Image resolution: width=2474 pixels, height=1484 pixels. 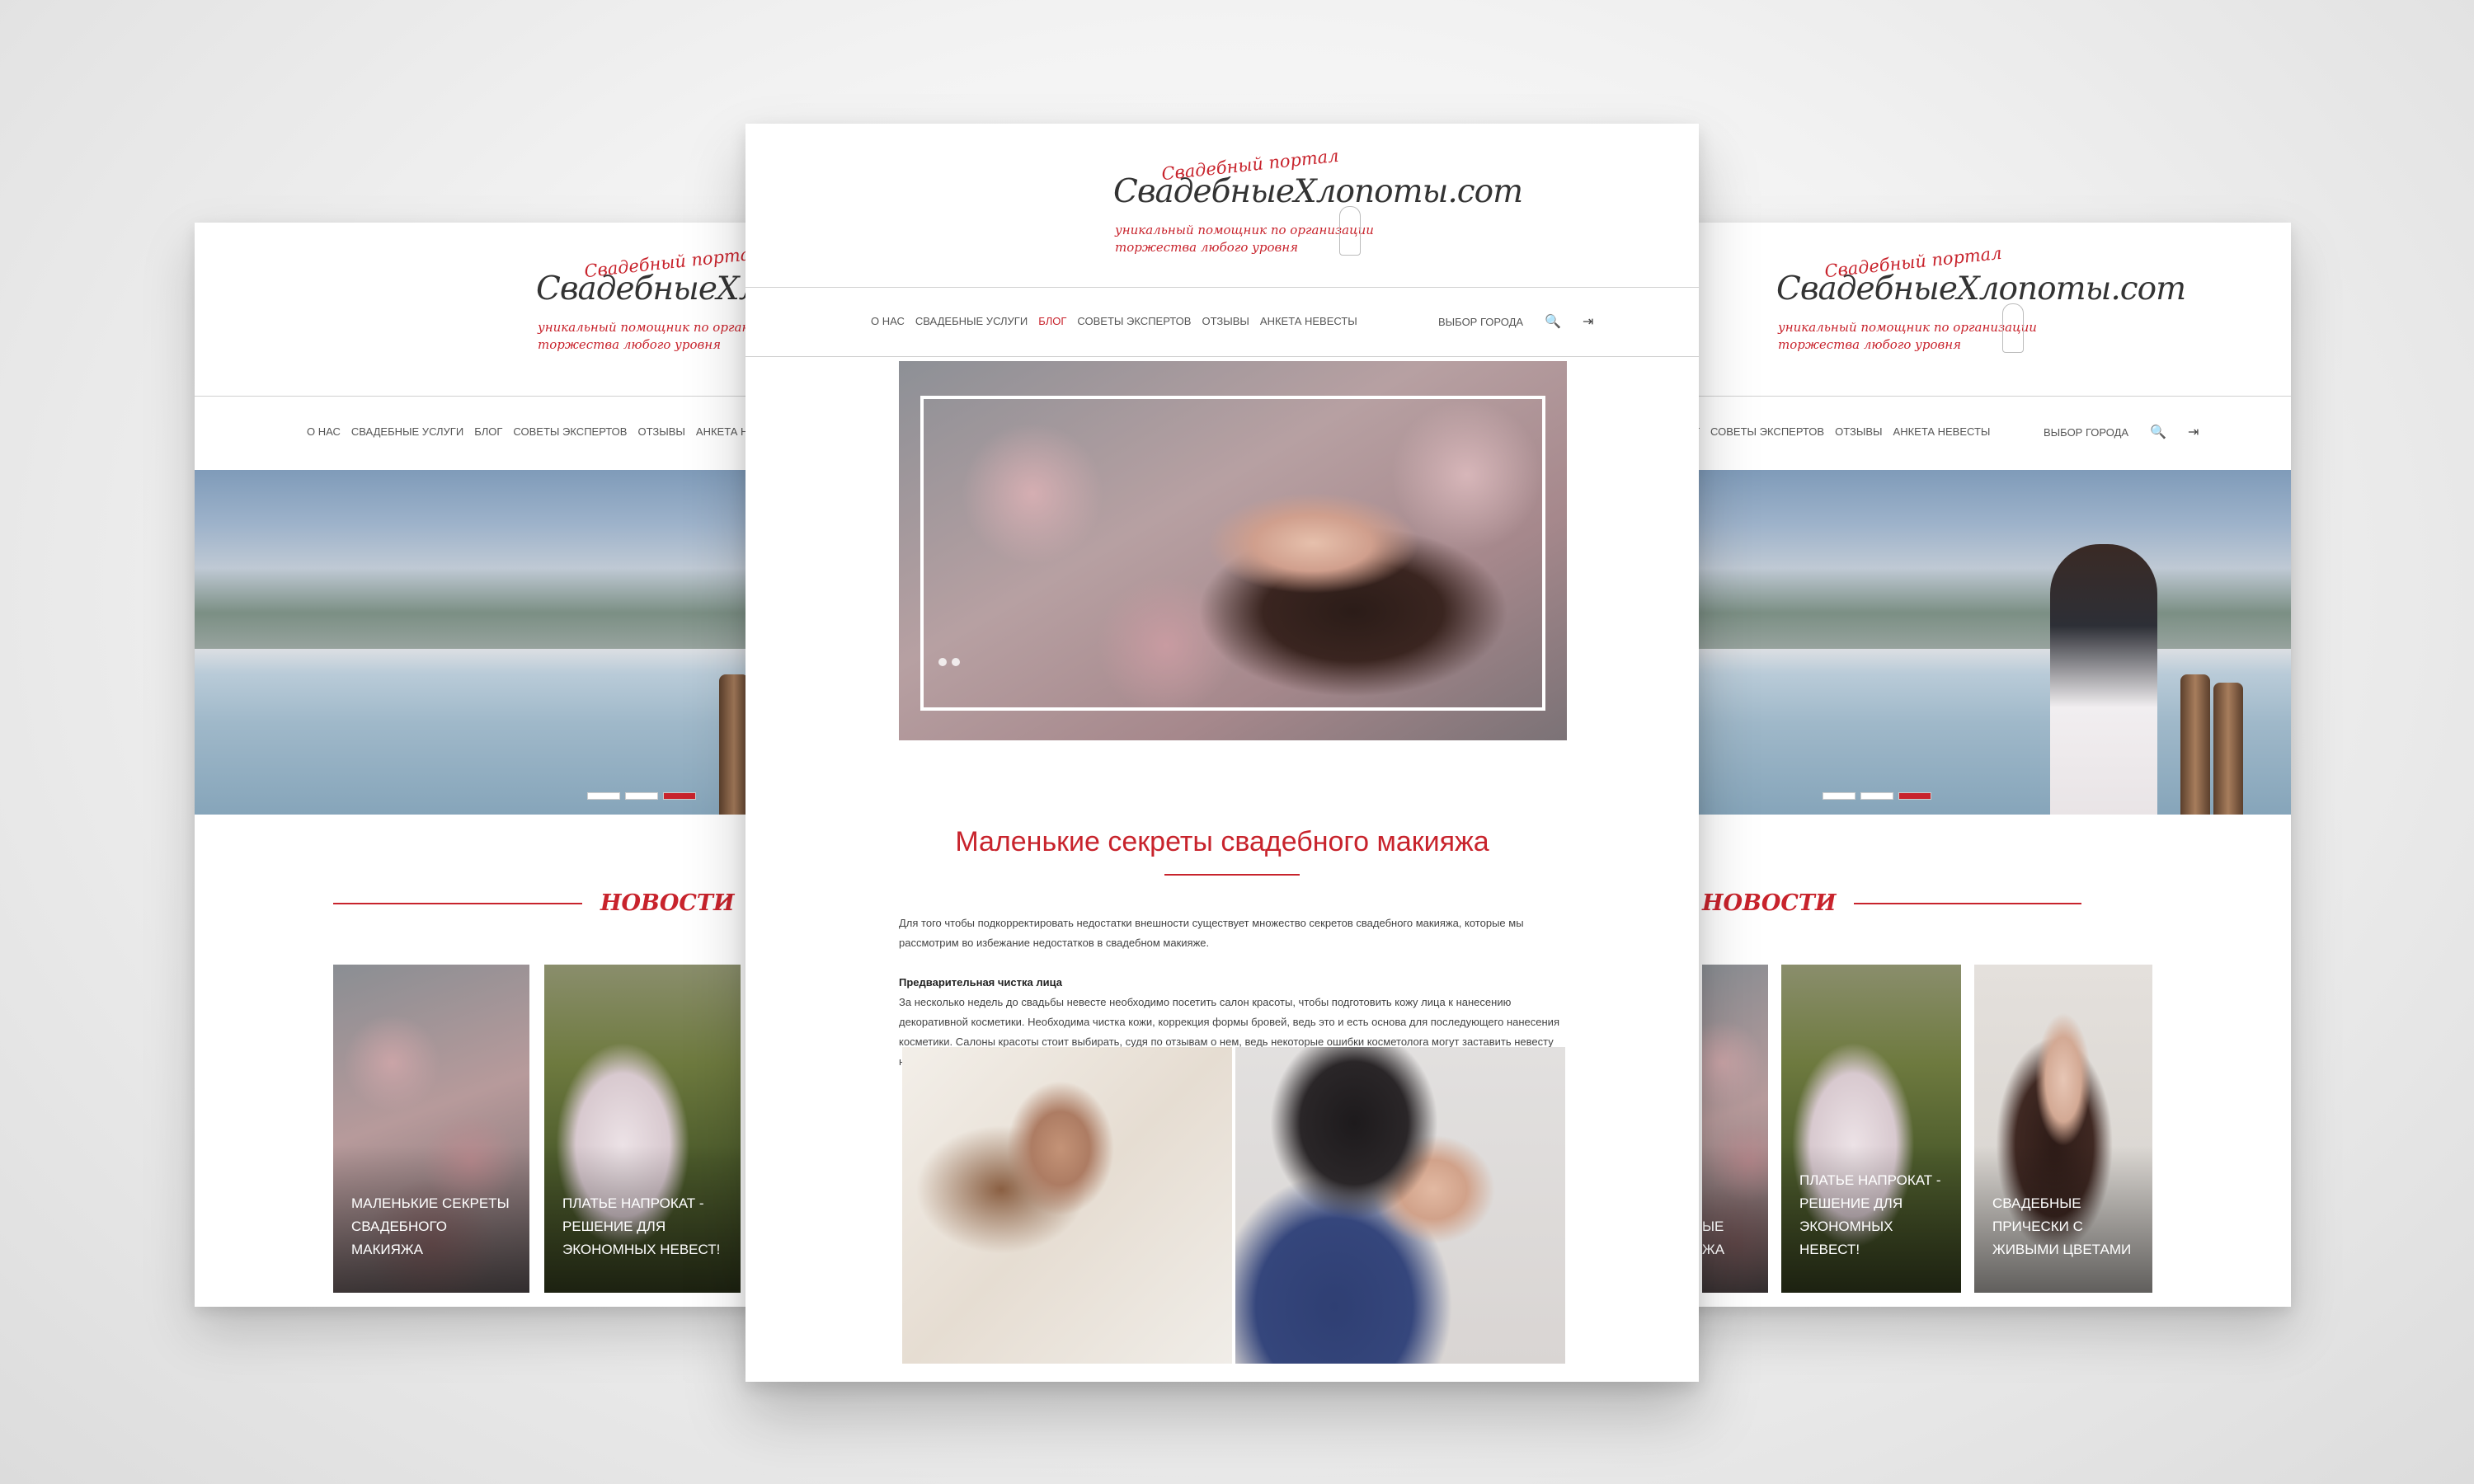 I want to click on article-hero-image, so click(x=1233, y=550).